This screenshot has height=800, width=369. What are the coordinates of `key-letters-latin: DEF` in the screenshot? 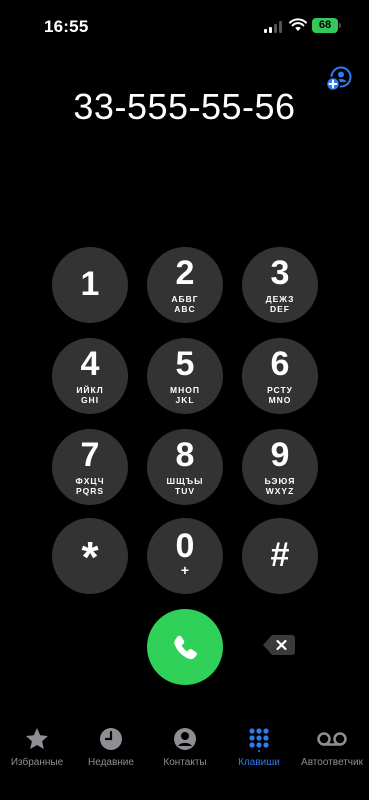 It's located at (280, 309).